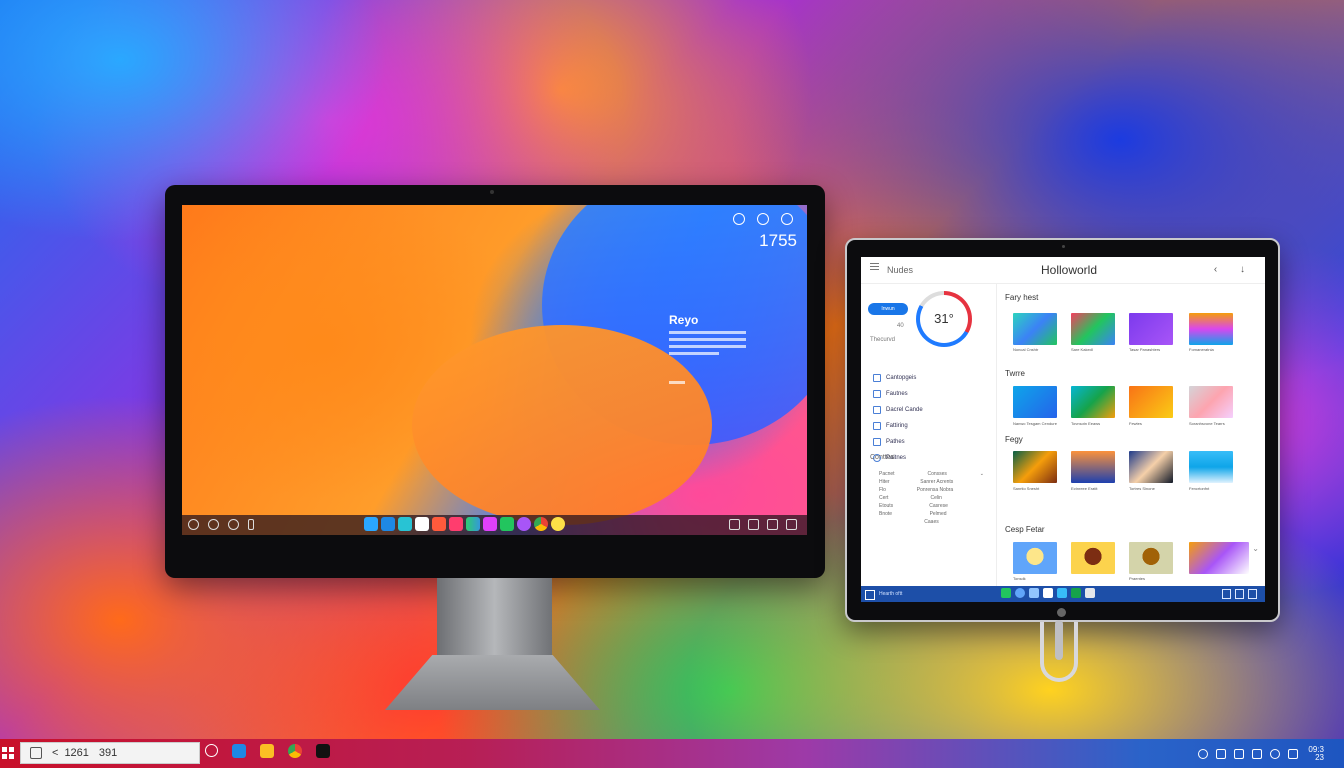 The width and height of the screenshot is (1344, 768). Describe the element at coordinates (233, 524) in the screenshot. I see `globe-icon` at that location.